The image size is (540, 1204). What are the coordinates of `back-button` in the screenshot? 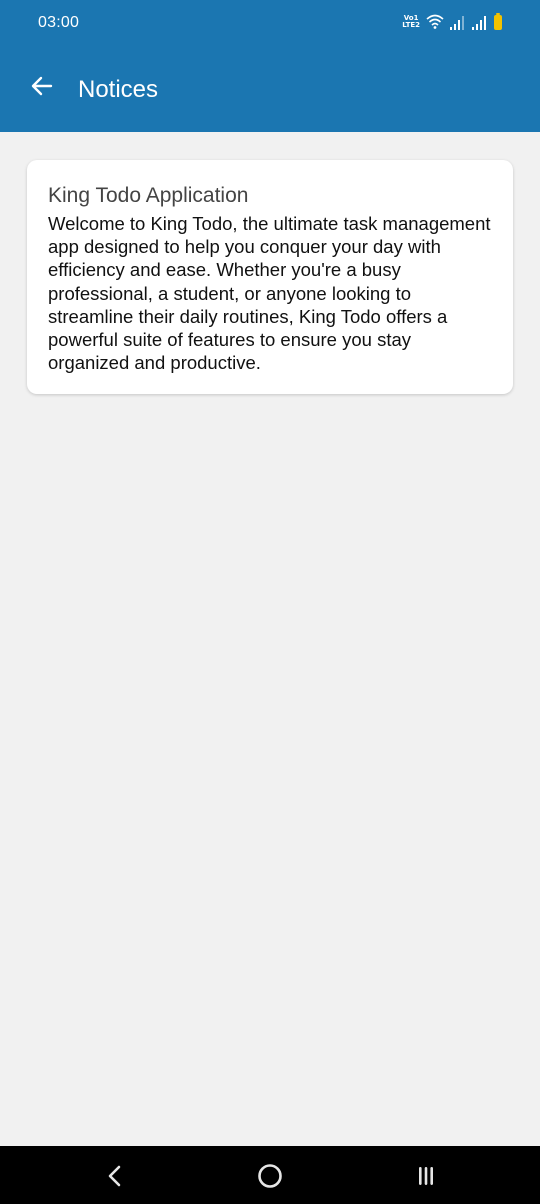 It's located at (42, 86).